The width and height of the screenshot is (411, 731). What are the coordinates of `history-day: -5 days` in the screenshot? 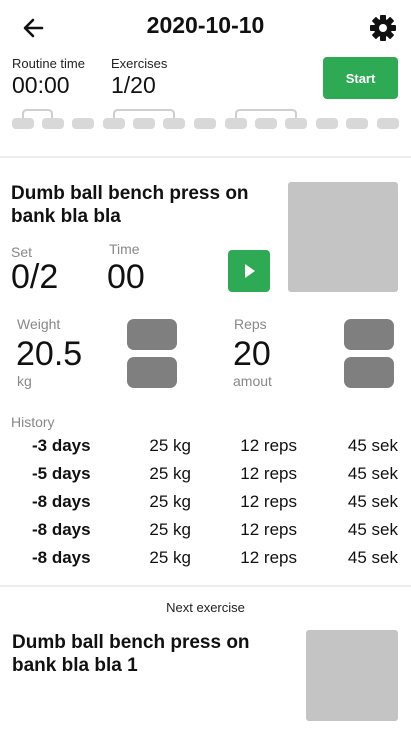 It's located at (61, 473).